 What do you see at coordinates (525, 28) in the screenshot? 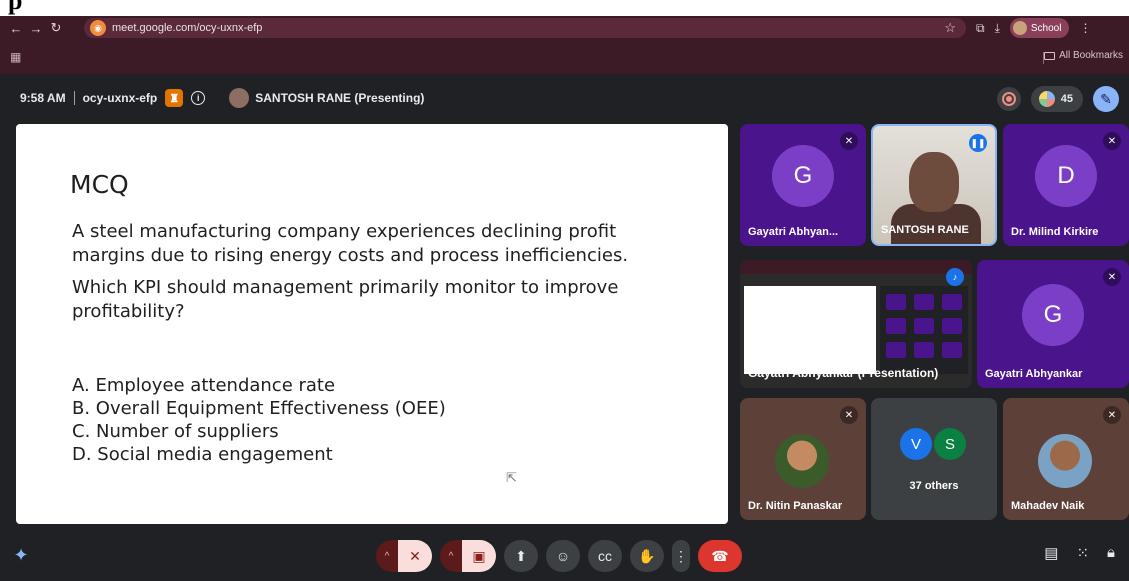
I see `address-bar: ◉ meet.google.com/ocy-uxnx-efp ☆` at bounding box center [525, 28].